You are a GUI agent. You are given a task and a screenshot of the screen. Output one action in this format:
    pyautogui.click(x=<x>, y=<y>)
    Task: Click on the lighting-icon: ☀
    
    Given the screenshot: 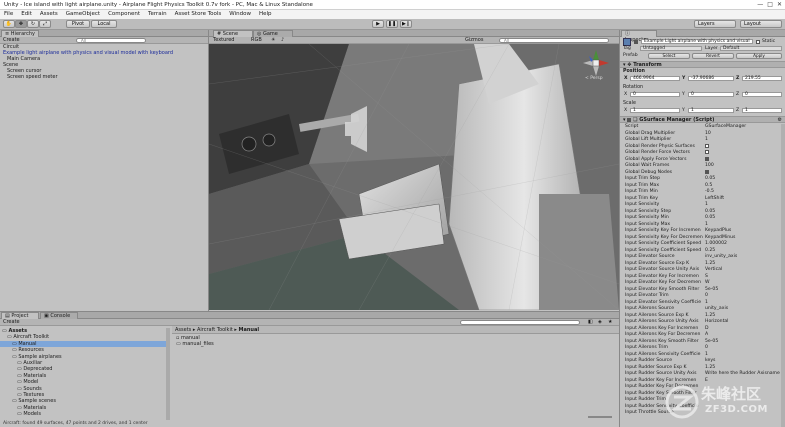 What is the action you would take?
    pyautogui.click(x=273, y=40)
    